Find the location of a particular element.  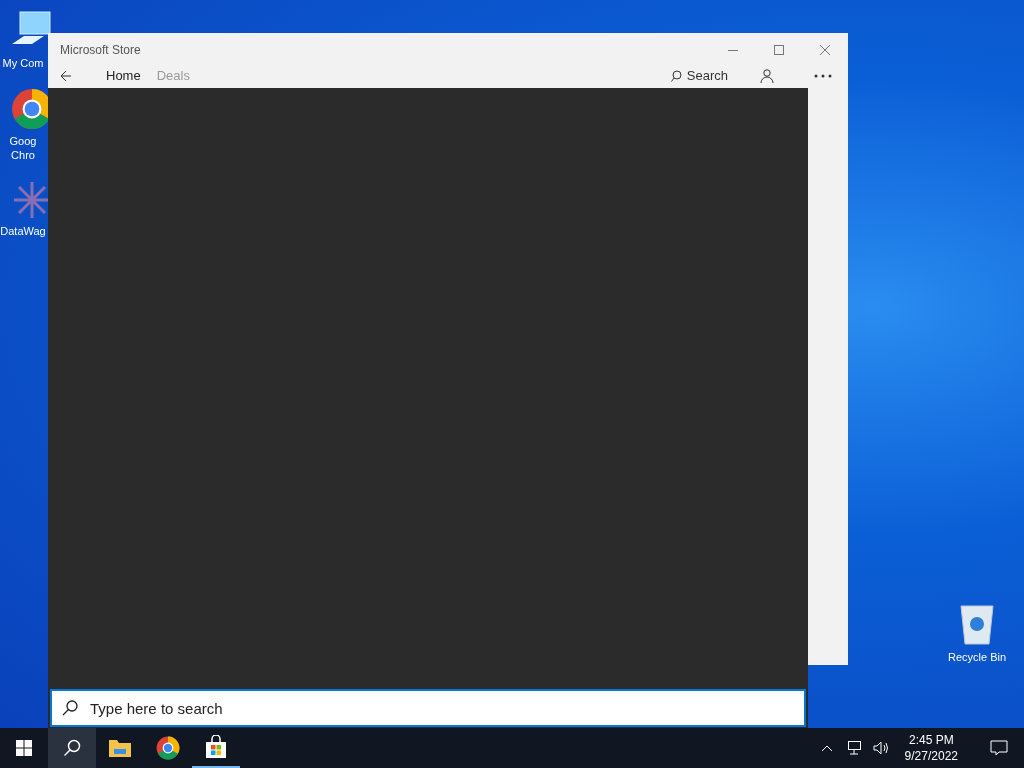

back-arrow-icon is located at coordinates (66, 76).